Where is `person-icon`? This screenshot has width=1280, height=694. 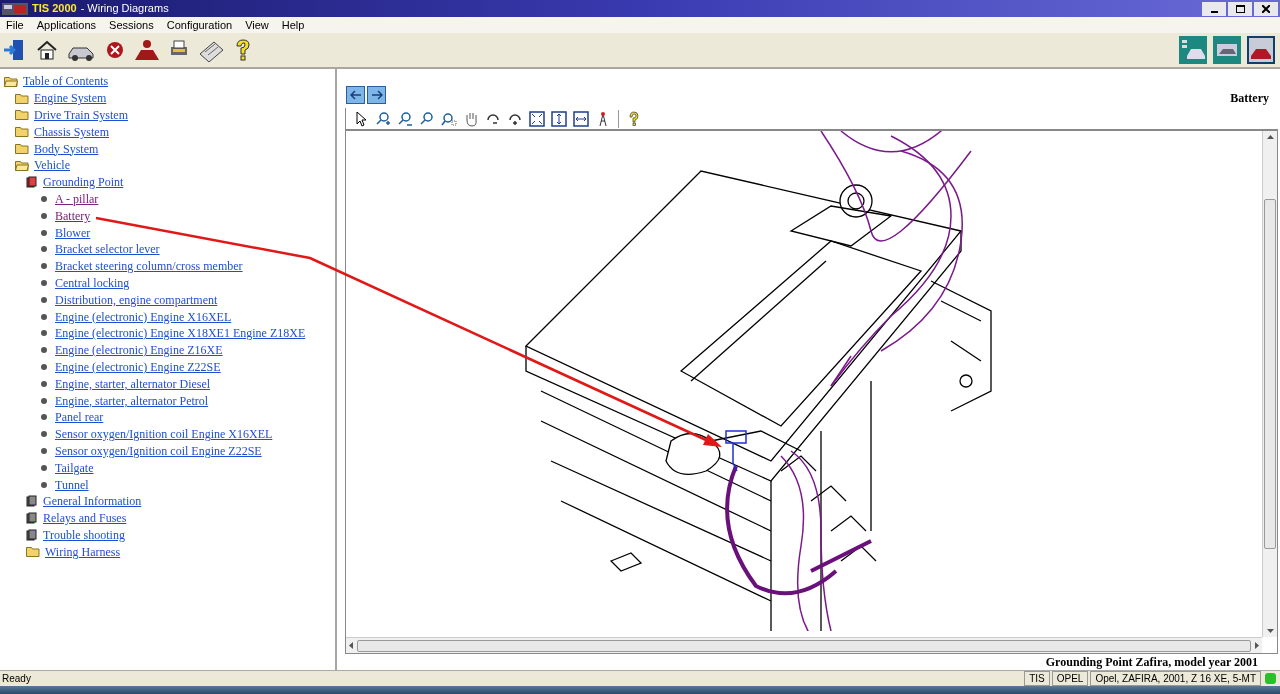 person-icon is located at coordinates (147, 50).